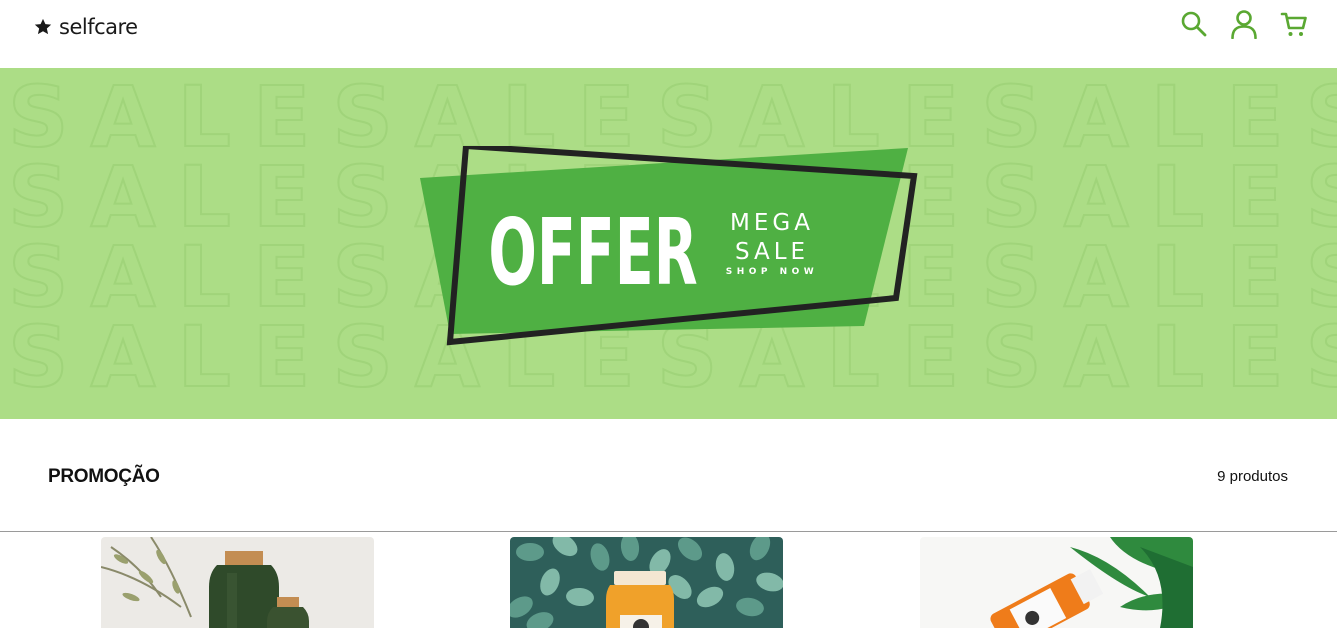  I want to click on banner-line-sale: SALE, so click(772, 252).